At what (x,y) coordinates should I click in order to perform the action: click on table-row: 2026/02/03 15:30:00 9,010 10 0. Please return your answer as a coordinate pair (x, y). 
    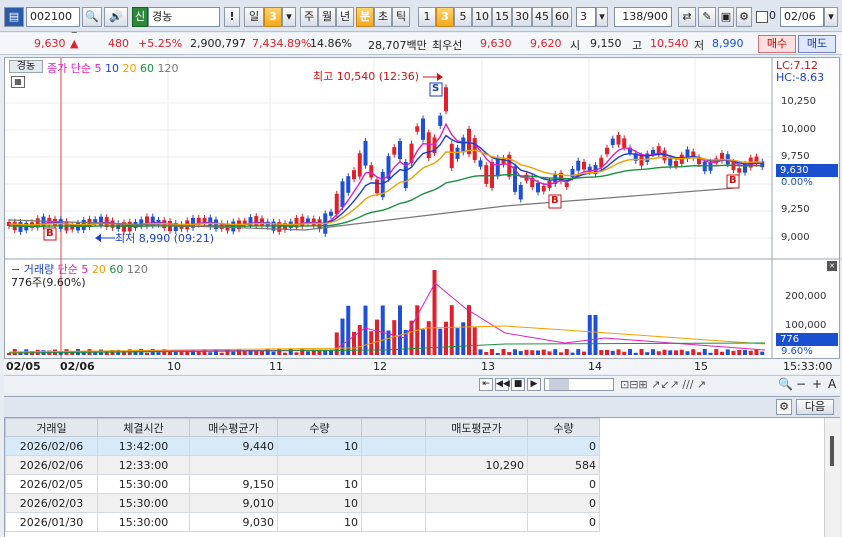
    Looking at the image, I should click on (302, 503).